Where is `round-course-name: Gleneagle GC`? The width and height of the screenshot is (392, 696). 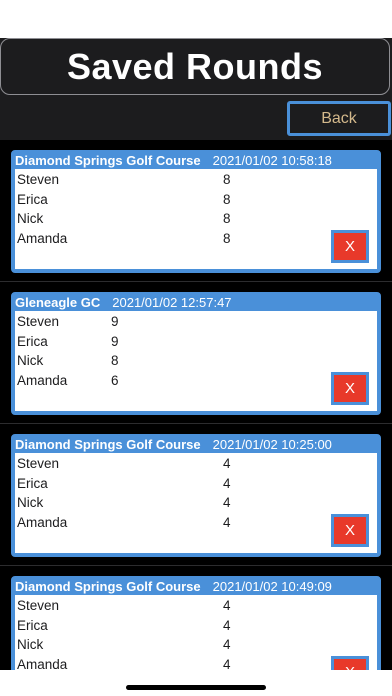
round-course-name: Gleneagle GC is located at coordinates (58, 302).